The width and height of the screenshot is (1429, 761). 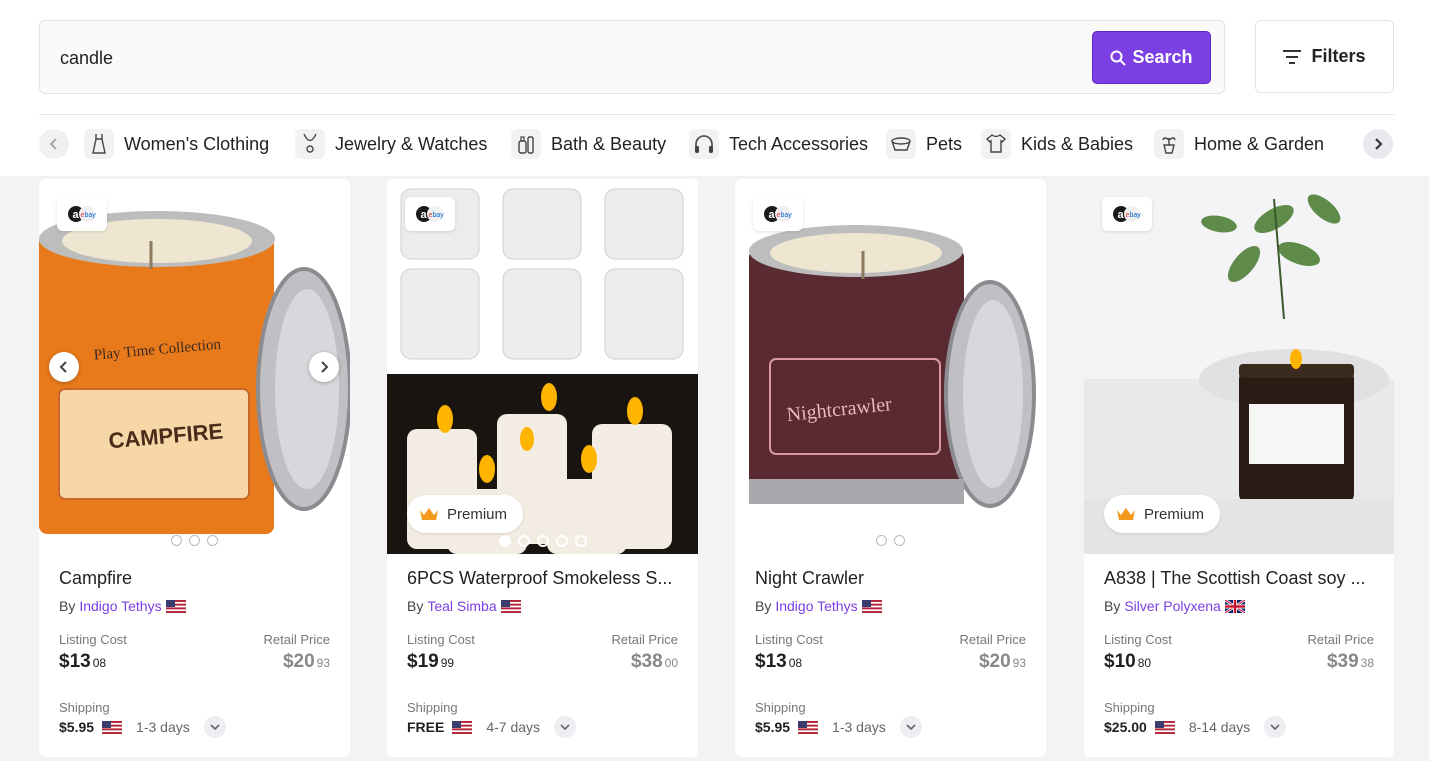 I want to click on uk-flag-icon, so click(x=1234, y=606).